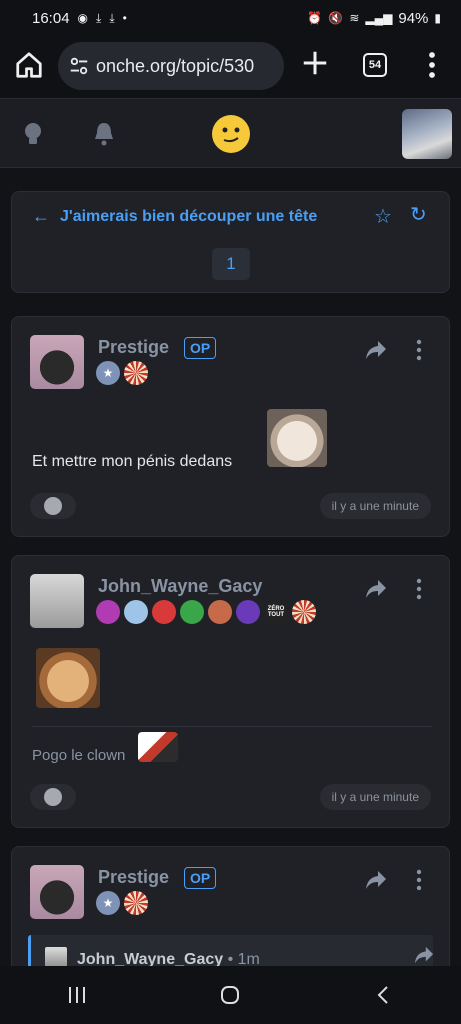 The height and width of the screenshot is (1024, 461). I want to click on signature-divider, so click(232, 726).